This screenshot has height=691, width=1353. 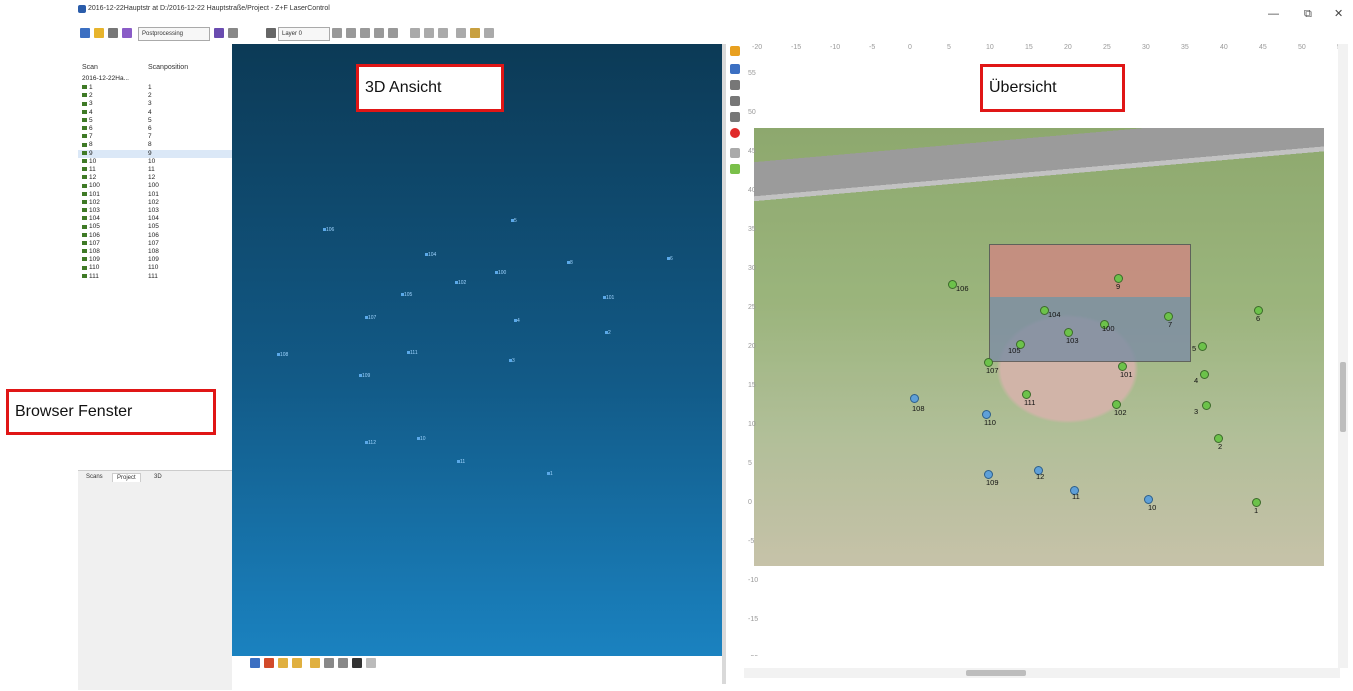 I want to click on tree-row: 10 10, so click(x=155, y=162).